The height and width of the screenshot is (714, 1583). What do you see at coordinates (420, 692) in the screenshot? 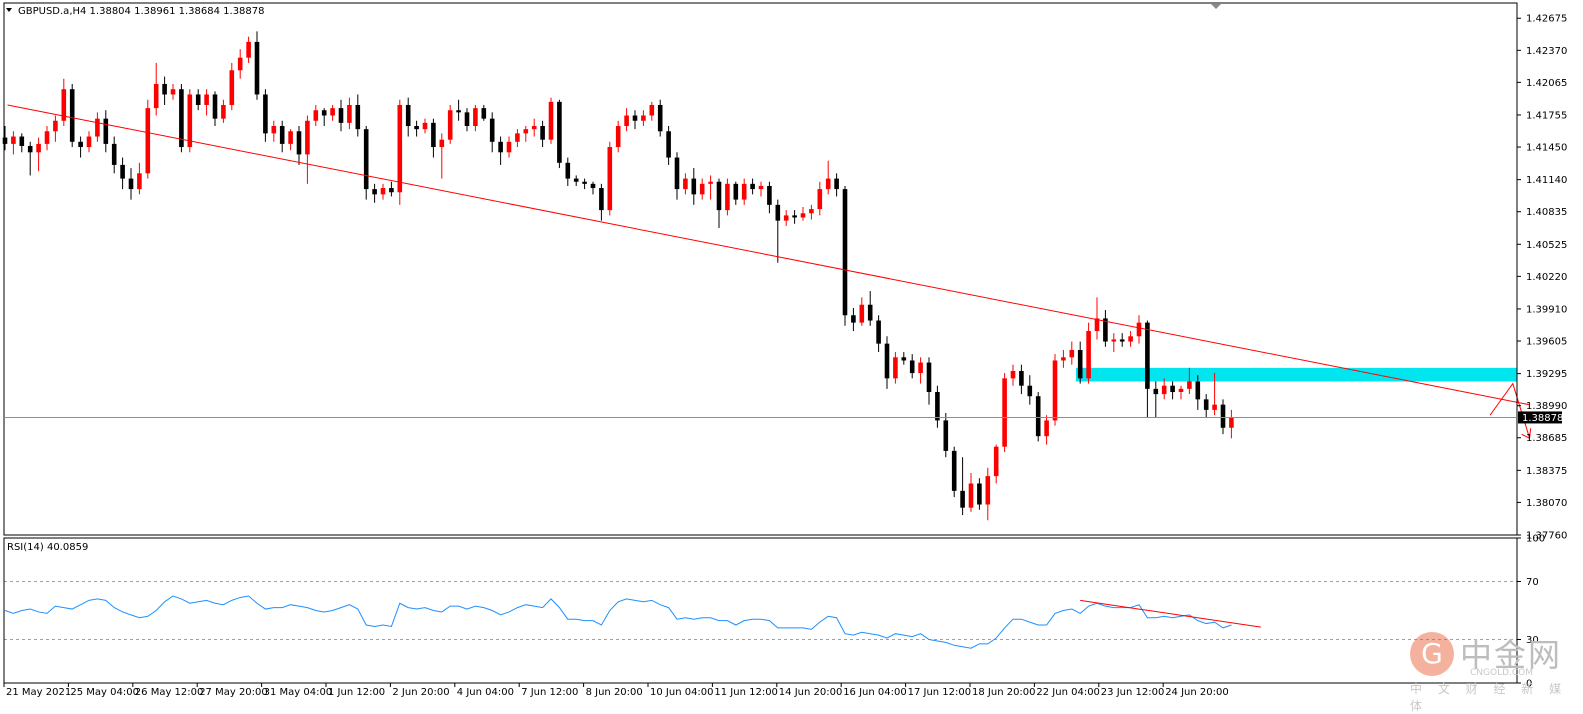
I see `x-tick-label: 2 Jun 20:00` at bounding box center [420, 692].